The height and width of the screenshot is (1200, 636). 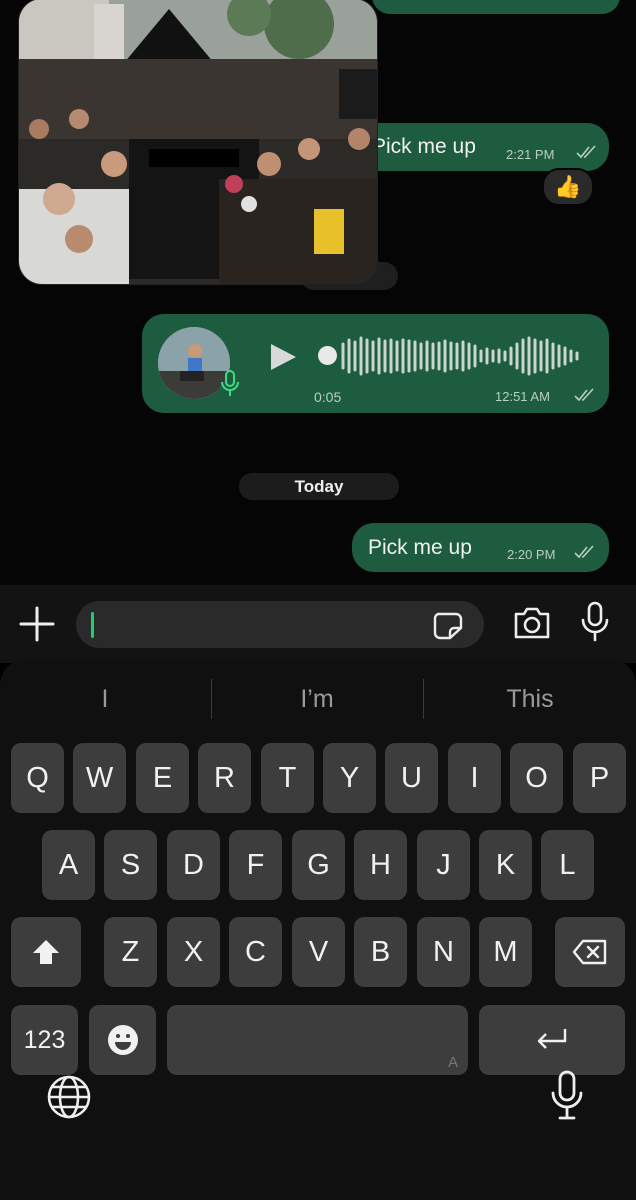 I want to click on key-j: J, so click(x=443, y=865).